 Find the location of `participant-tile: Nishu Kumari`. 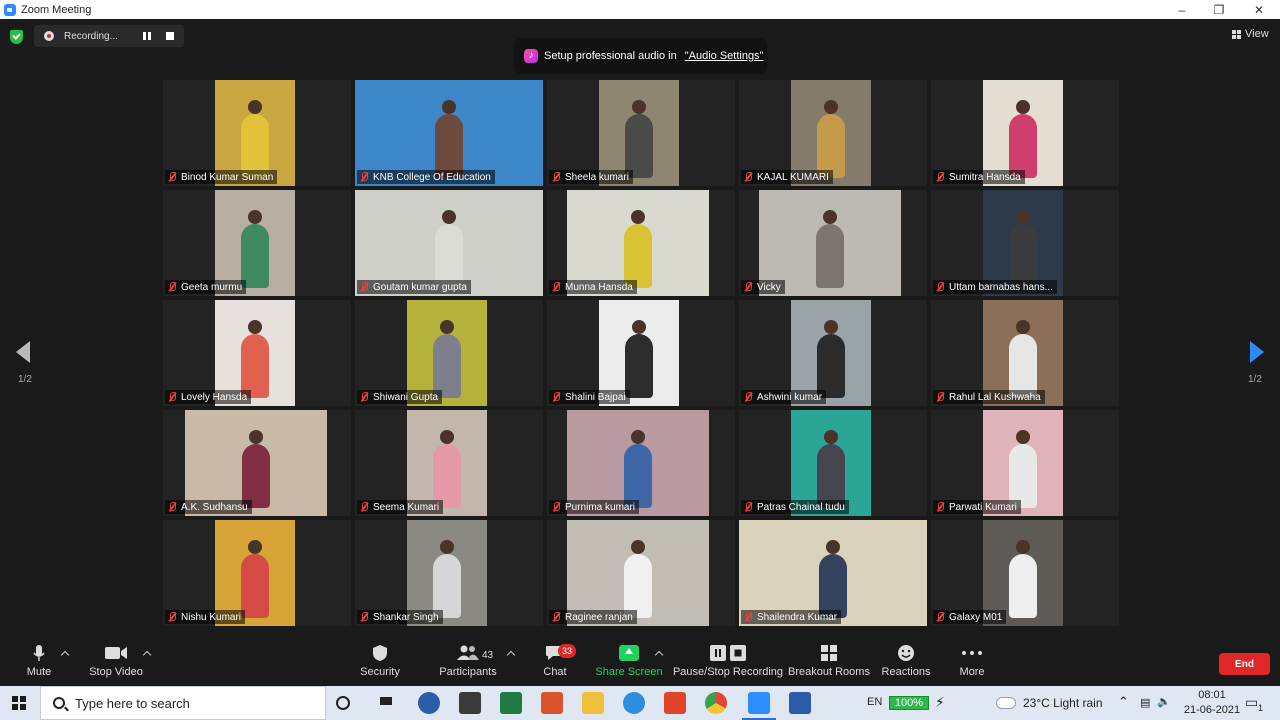

participant-tile: Nishu Kumari is located at coordinates (257, 573).